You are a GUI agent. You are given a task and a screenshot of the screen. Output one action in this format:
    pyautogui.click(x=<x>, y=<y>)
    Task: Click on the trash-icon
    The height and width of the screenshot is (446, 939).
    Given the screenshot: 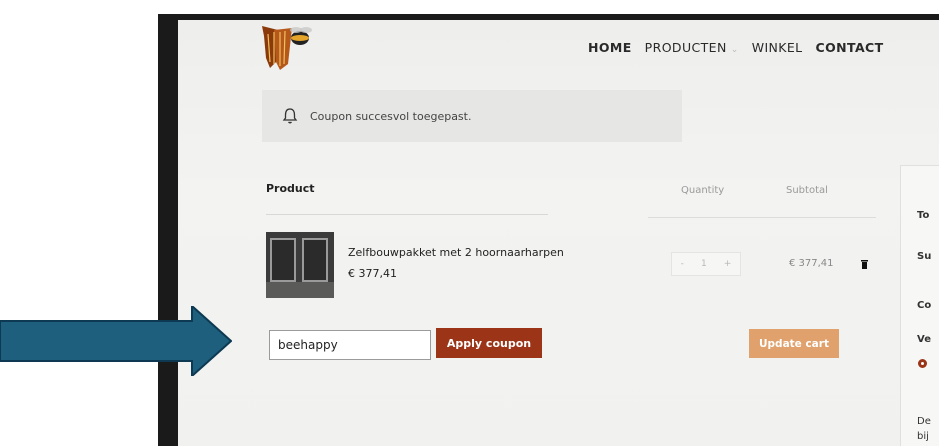 What is the action you would take?
    pyautogui.click(x=864, y=264)
    